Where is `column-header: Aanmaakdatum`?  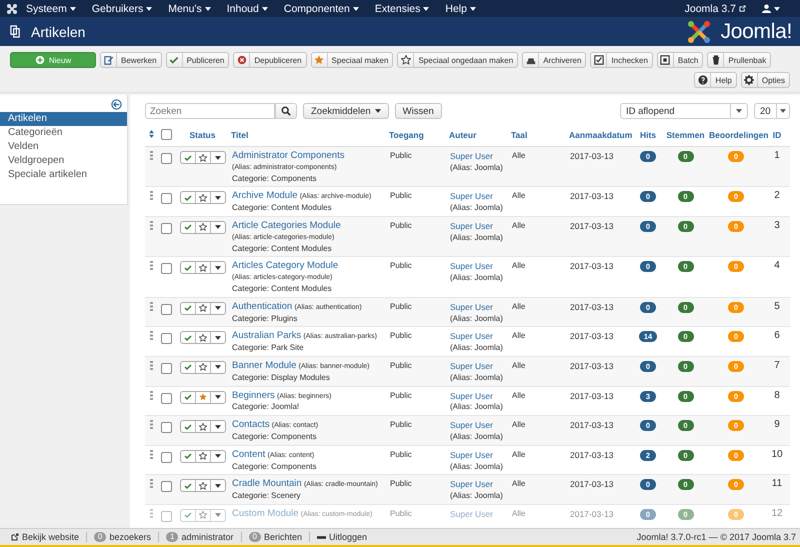 column-header: Aanmaakdatum is located at coordinates (600, 135).